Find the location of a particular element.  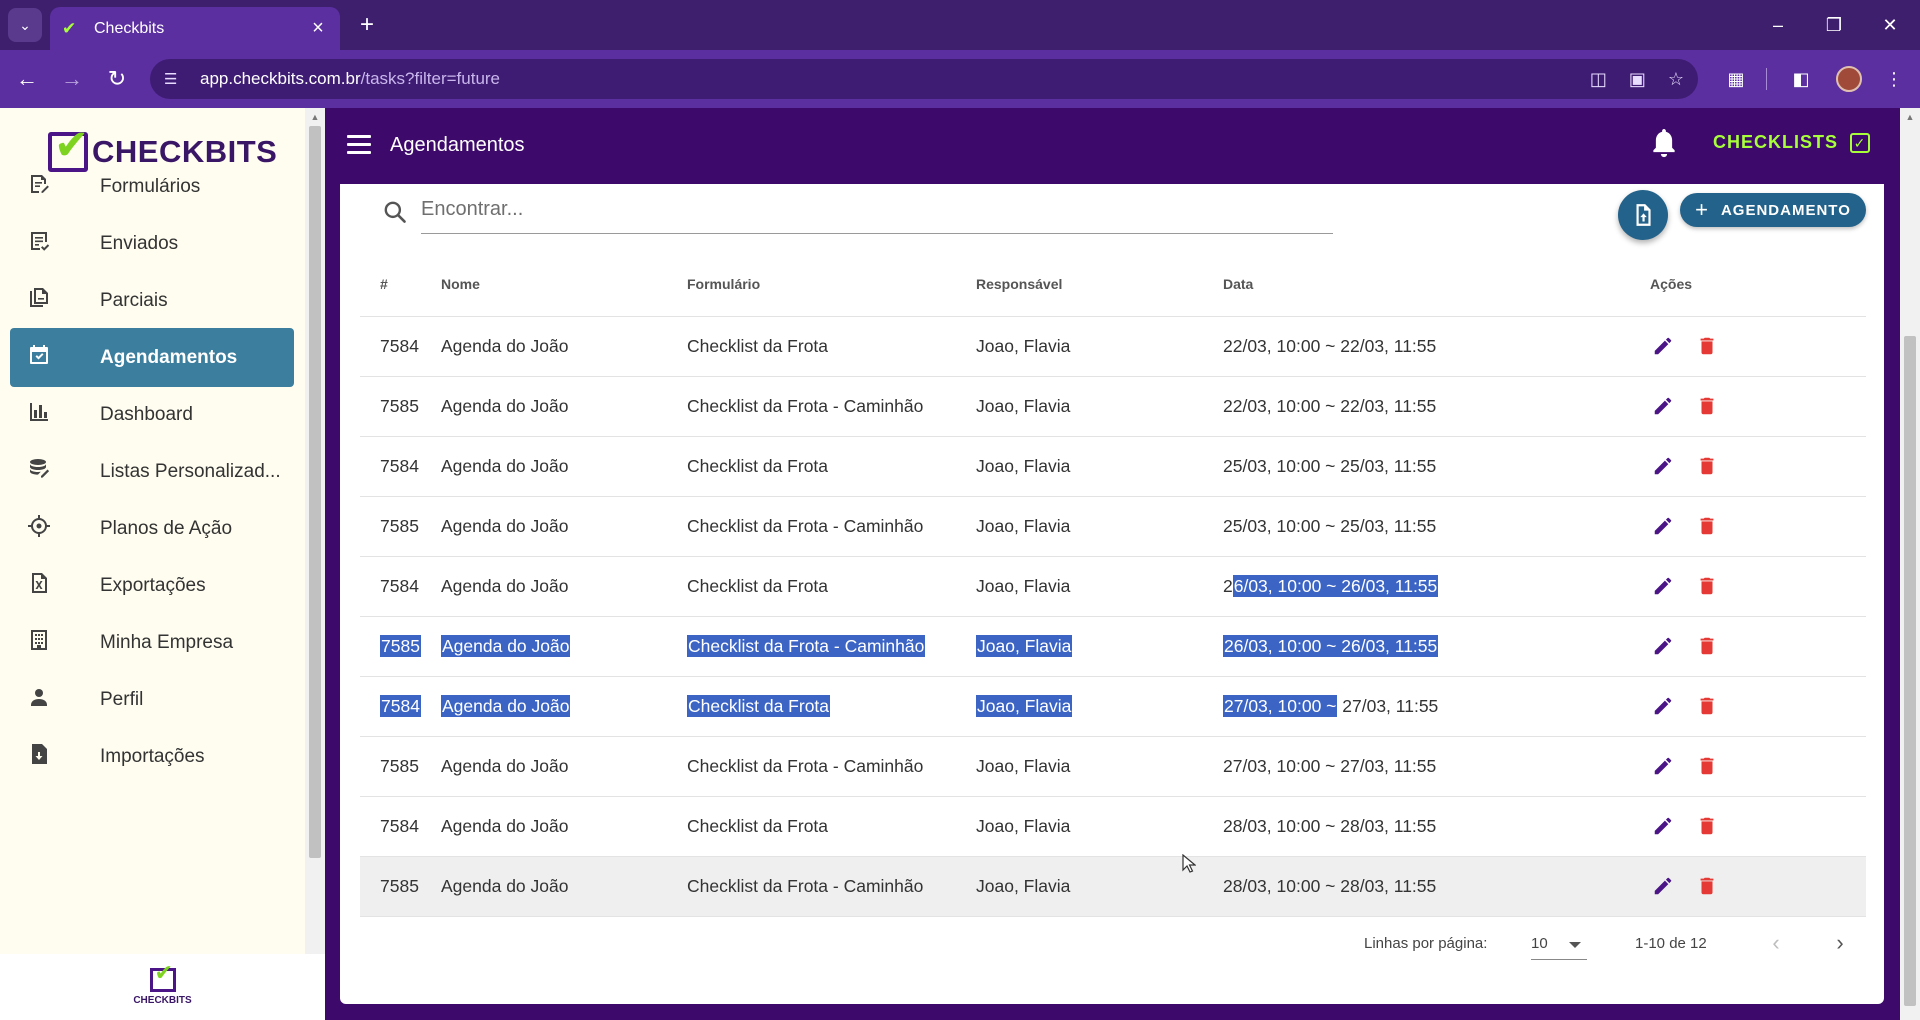

rows-per-page-select: 10 is located at coordinates (1559, 944).